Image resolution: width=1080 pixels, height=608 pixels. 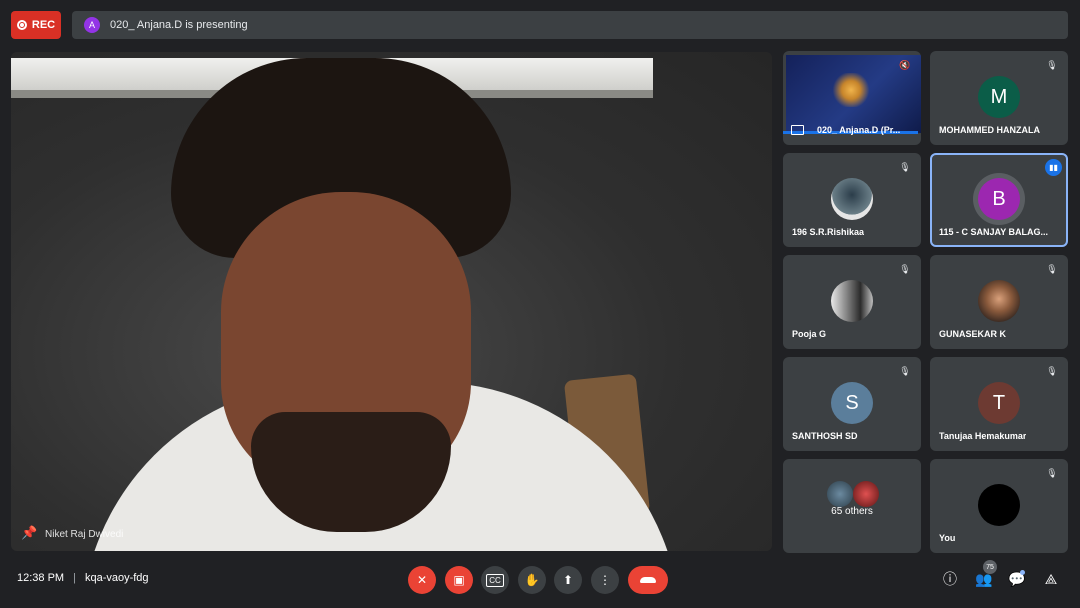 I want to click on presentation-banner: A 020_ Anjana.D is presenting, so click(x=570, y=25).